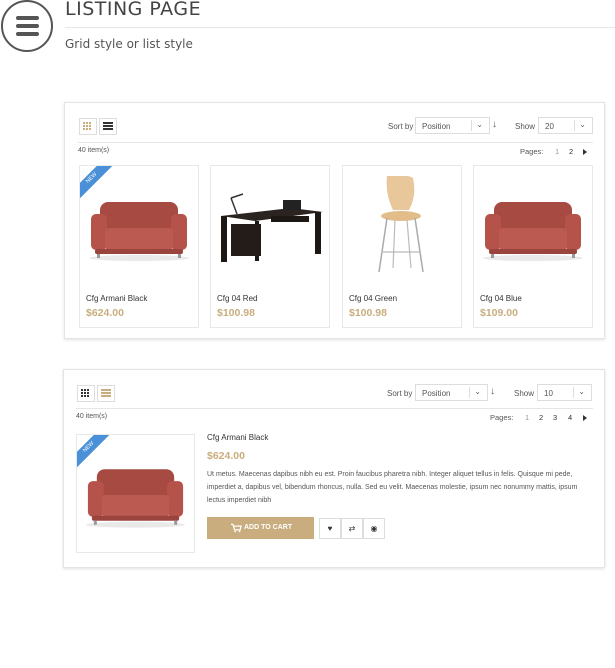 This screenshot has width=615, height=668. I want to click on heart-icon: ♥, so click(330, 528).